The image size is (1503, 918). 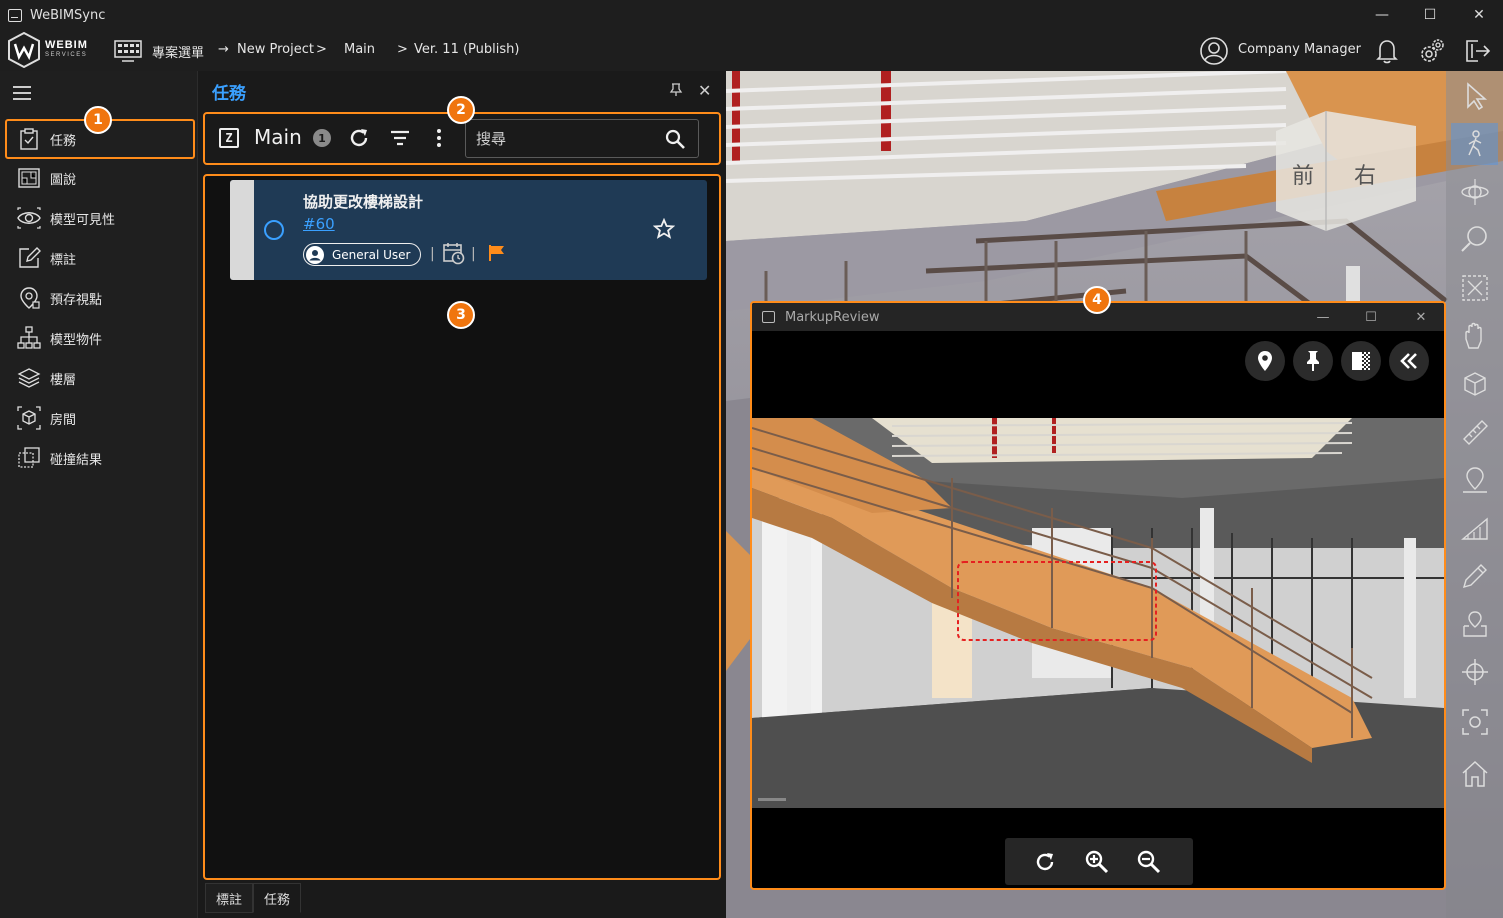 I want to click on slope-icon, so click(x=1475, y=528).